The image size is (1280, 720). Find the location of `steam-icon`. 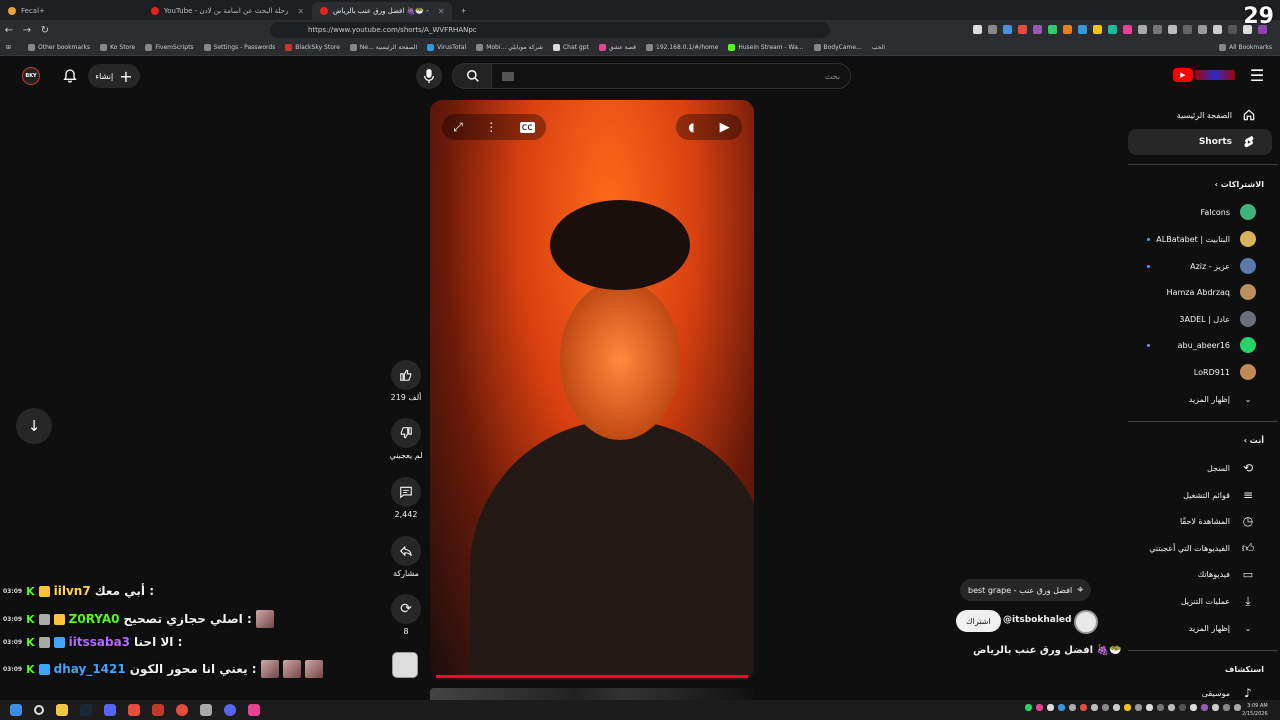

steam-icon is located at coordinates (86, 710).